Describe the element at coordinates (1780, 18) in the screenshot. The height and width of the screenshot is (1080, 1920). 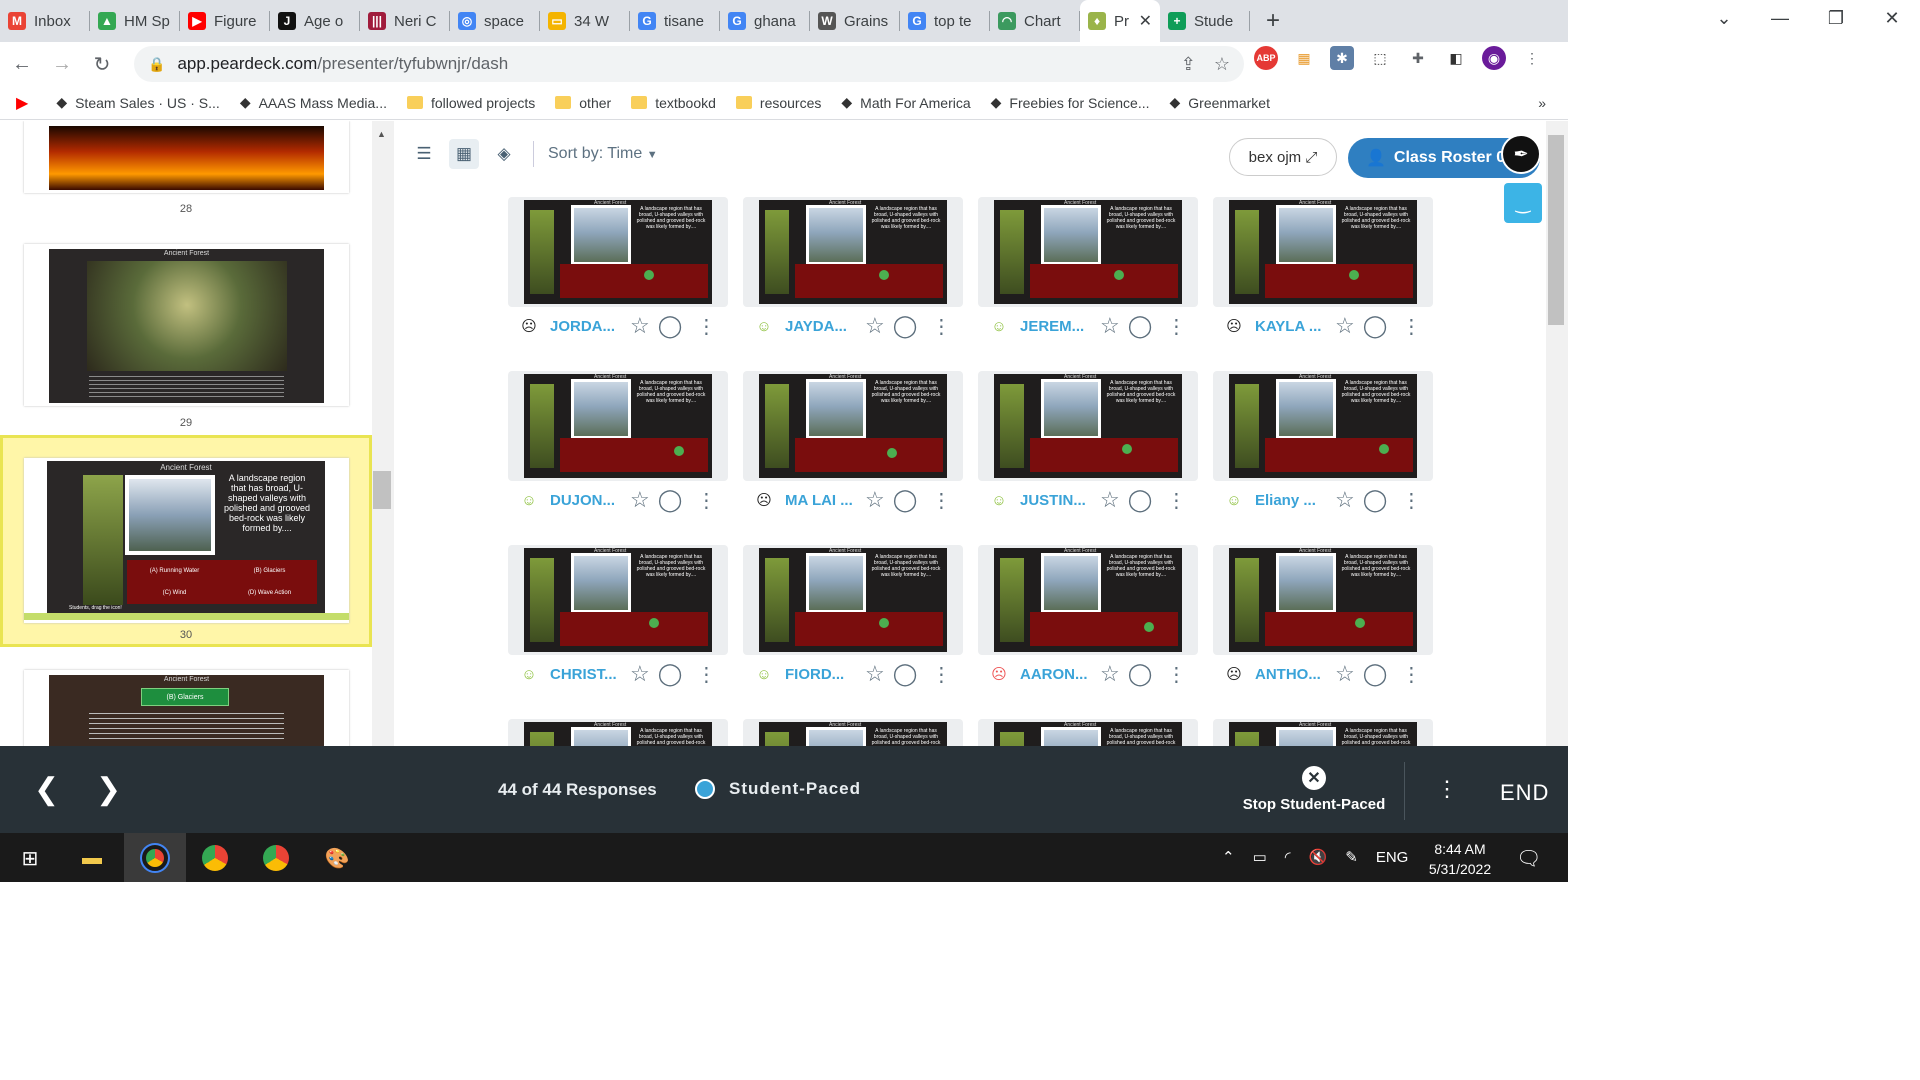
I see `minimize-icon: —` at that location.